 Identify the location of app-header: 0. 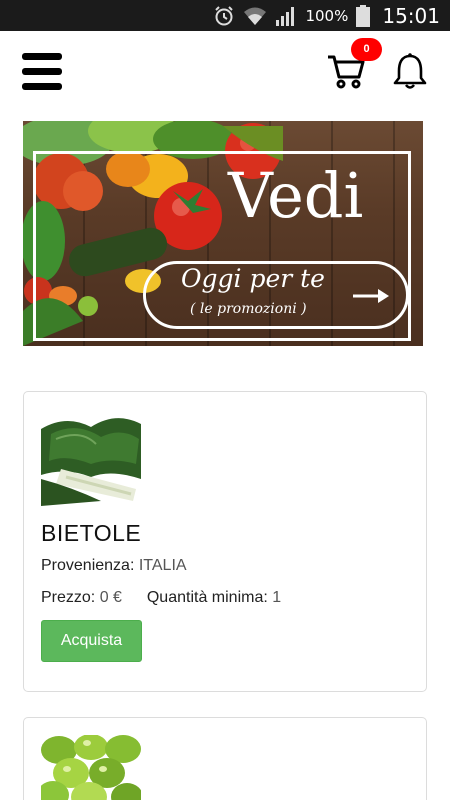
(225, 71).